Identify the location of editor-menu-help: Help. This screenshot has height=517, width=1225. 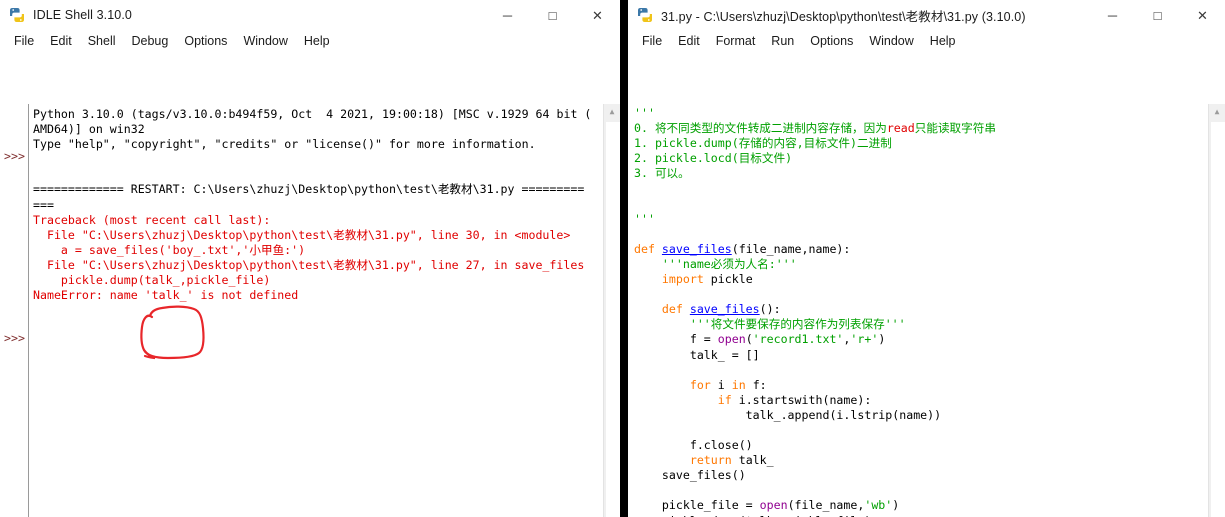
(943, 41).